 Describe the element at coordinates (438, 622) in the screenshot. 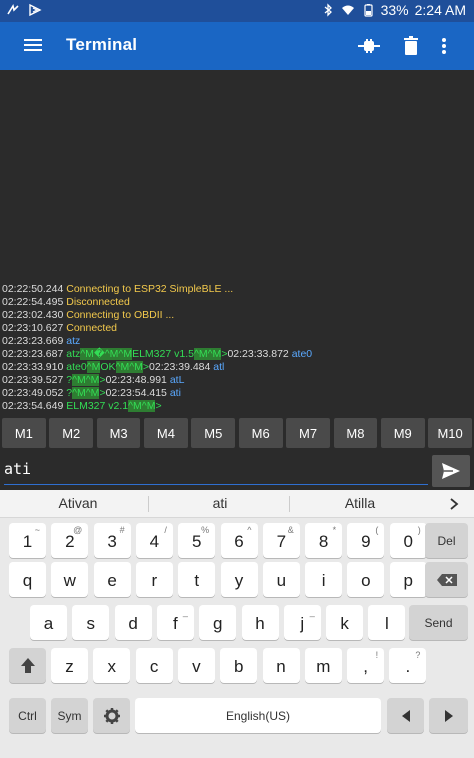

I see `send-key: Send` at that location.